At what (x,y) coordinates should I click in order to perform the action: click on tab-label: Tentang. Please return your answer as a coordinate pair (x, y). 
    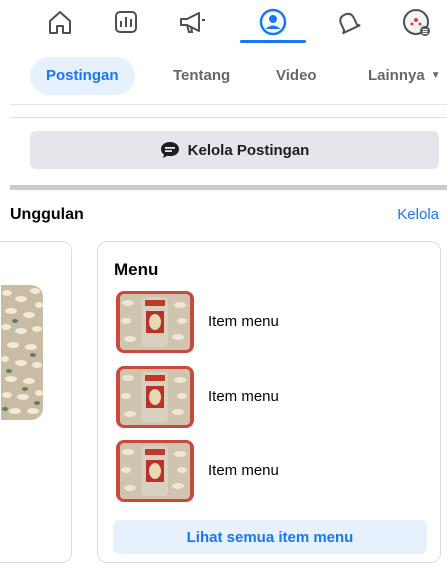
    Looking at the image, I should click on (202, 75).